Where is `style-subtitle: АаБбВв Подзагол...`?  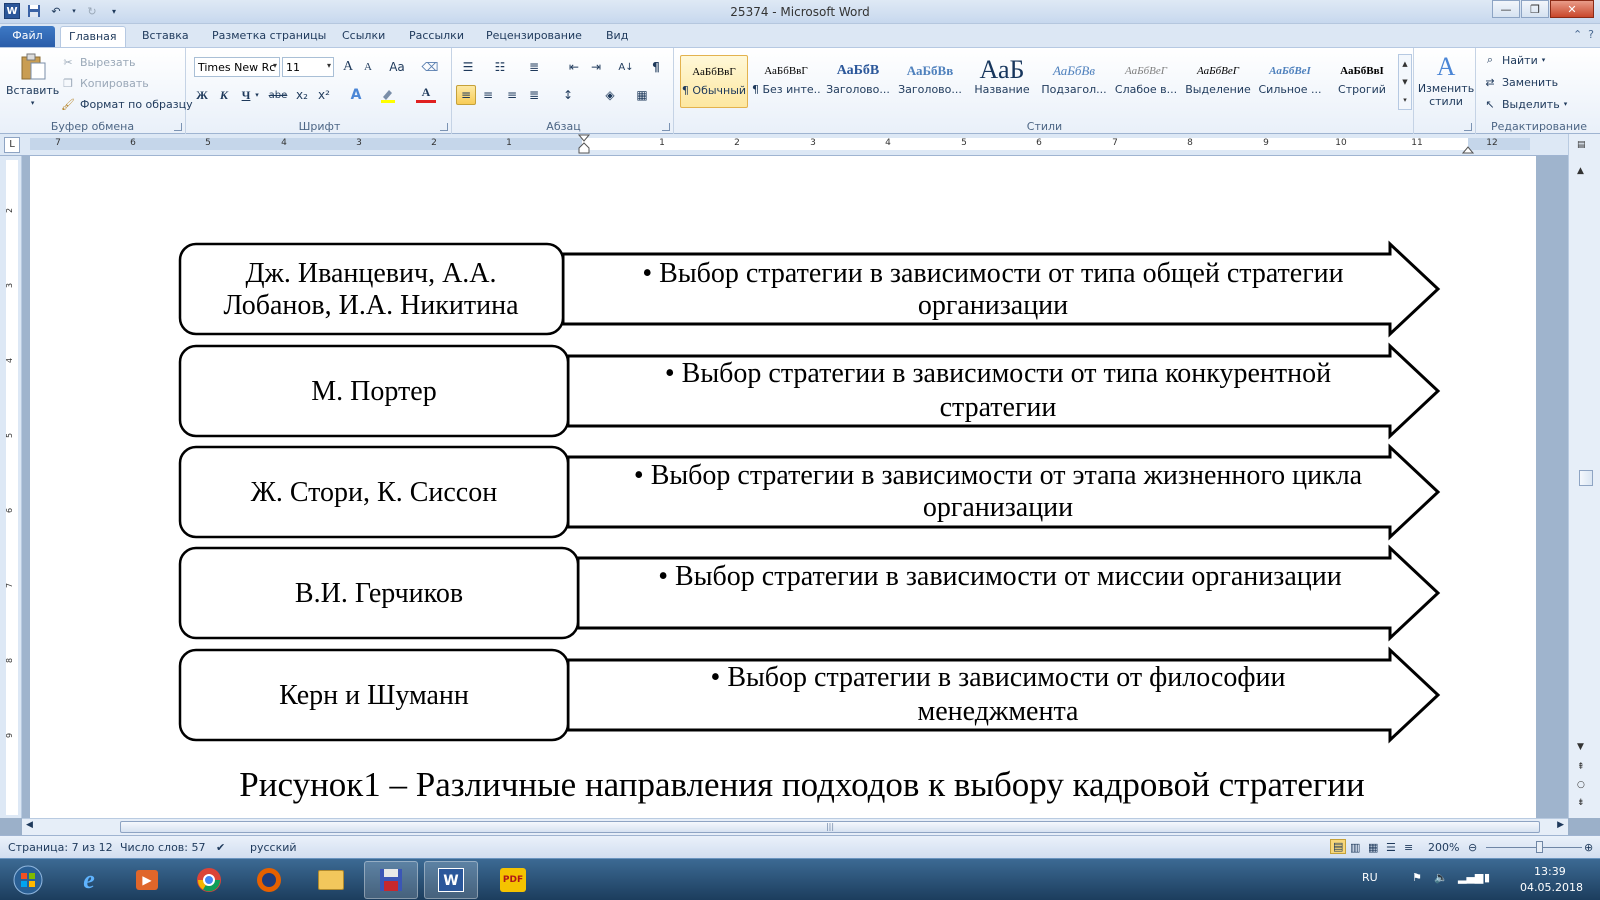
style-subtitle: АаБбВв Подзагол... is located at coordinates (1074, 81).